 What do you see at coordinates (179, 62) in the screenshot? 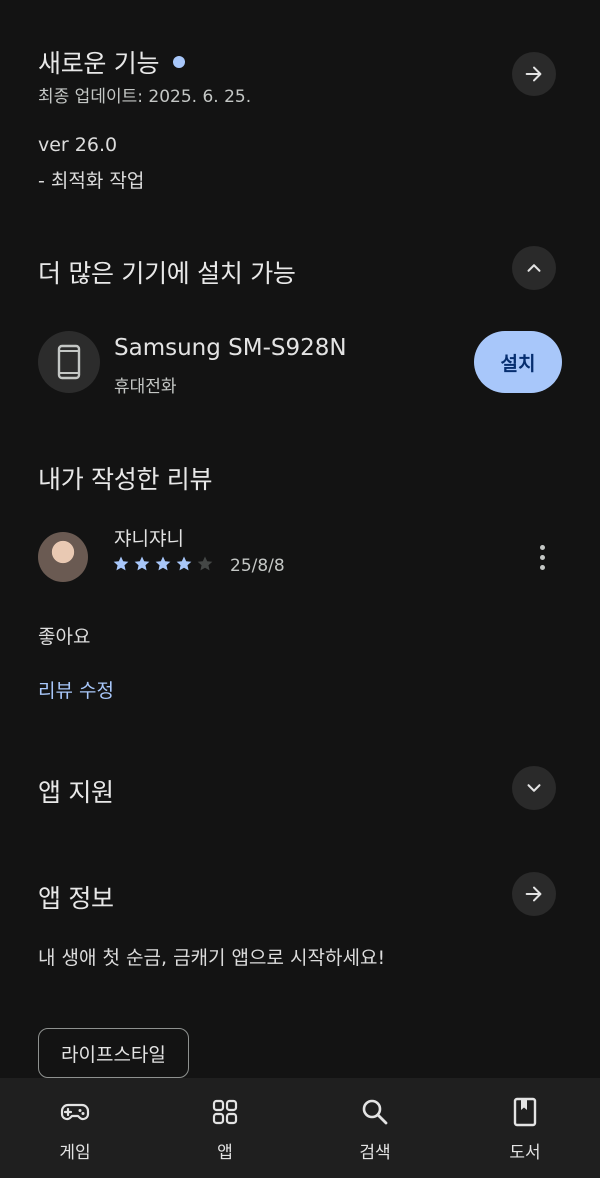
I see `new-indicator-dot` at bounding box center [179, 62].